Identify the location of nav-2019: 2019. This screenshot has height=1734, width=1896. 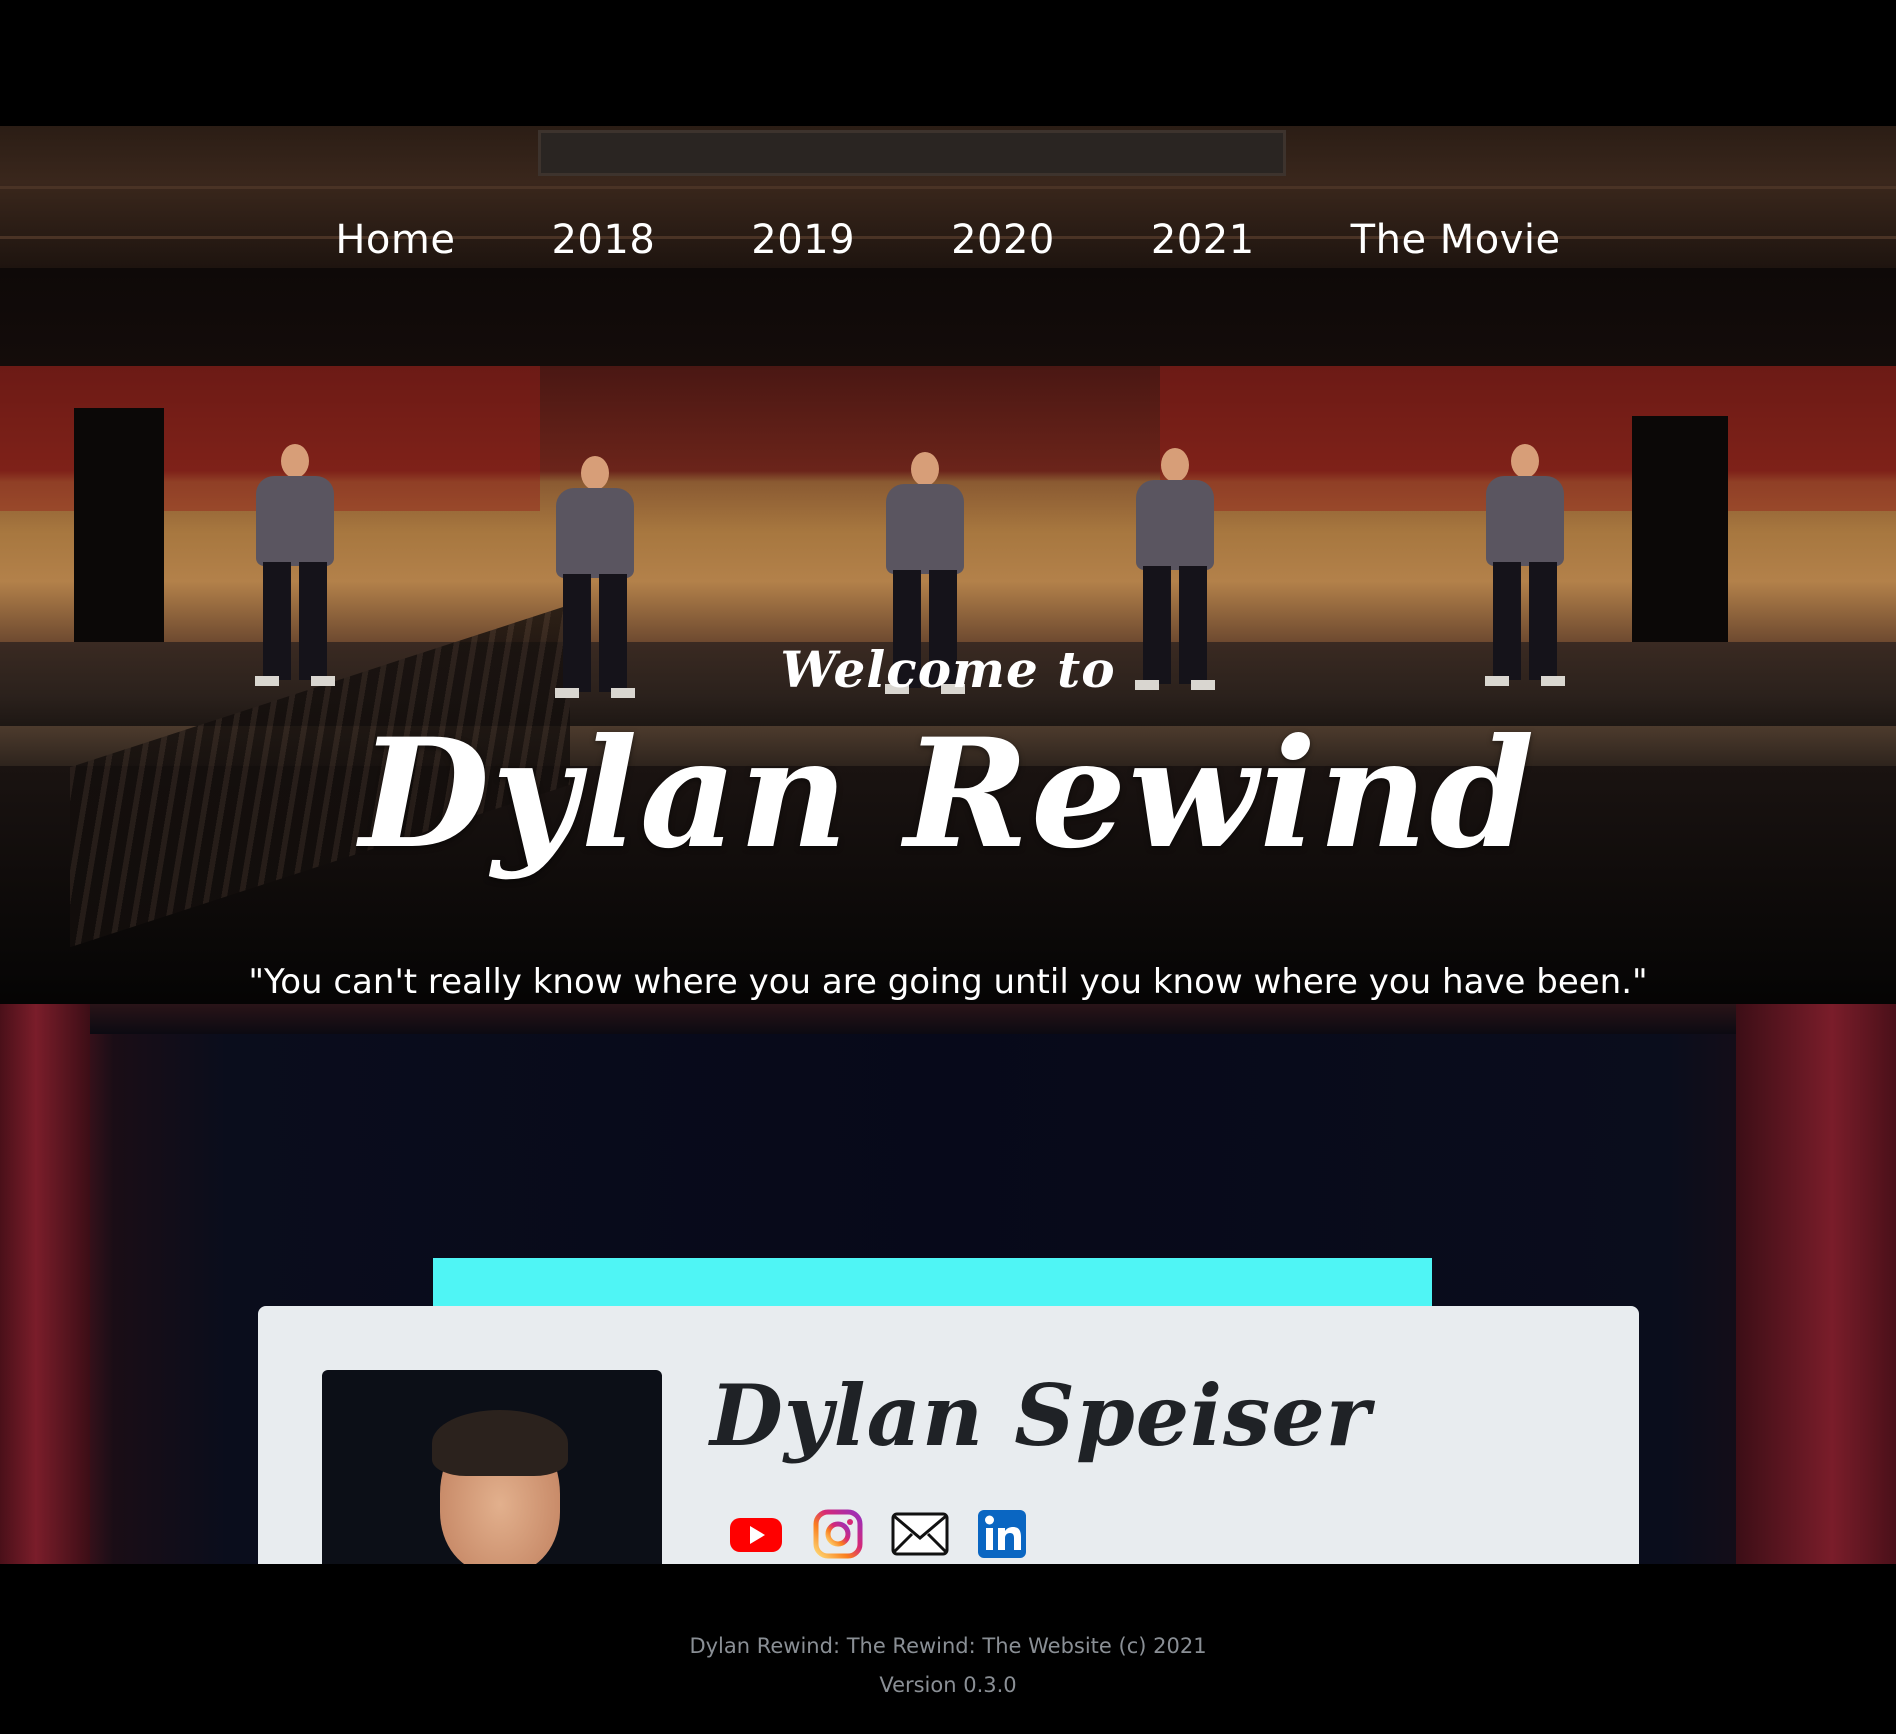
(803, 240).